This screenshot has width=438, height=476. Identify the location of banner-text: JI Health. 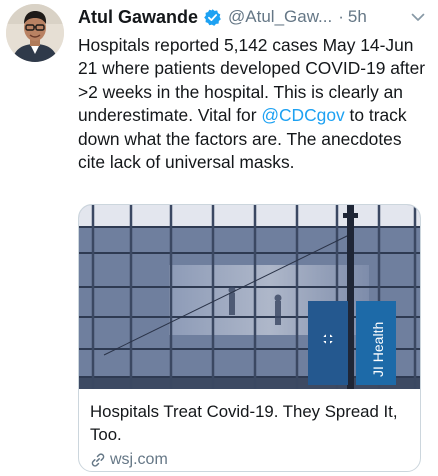
(378, 349).